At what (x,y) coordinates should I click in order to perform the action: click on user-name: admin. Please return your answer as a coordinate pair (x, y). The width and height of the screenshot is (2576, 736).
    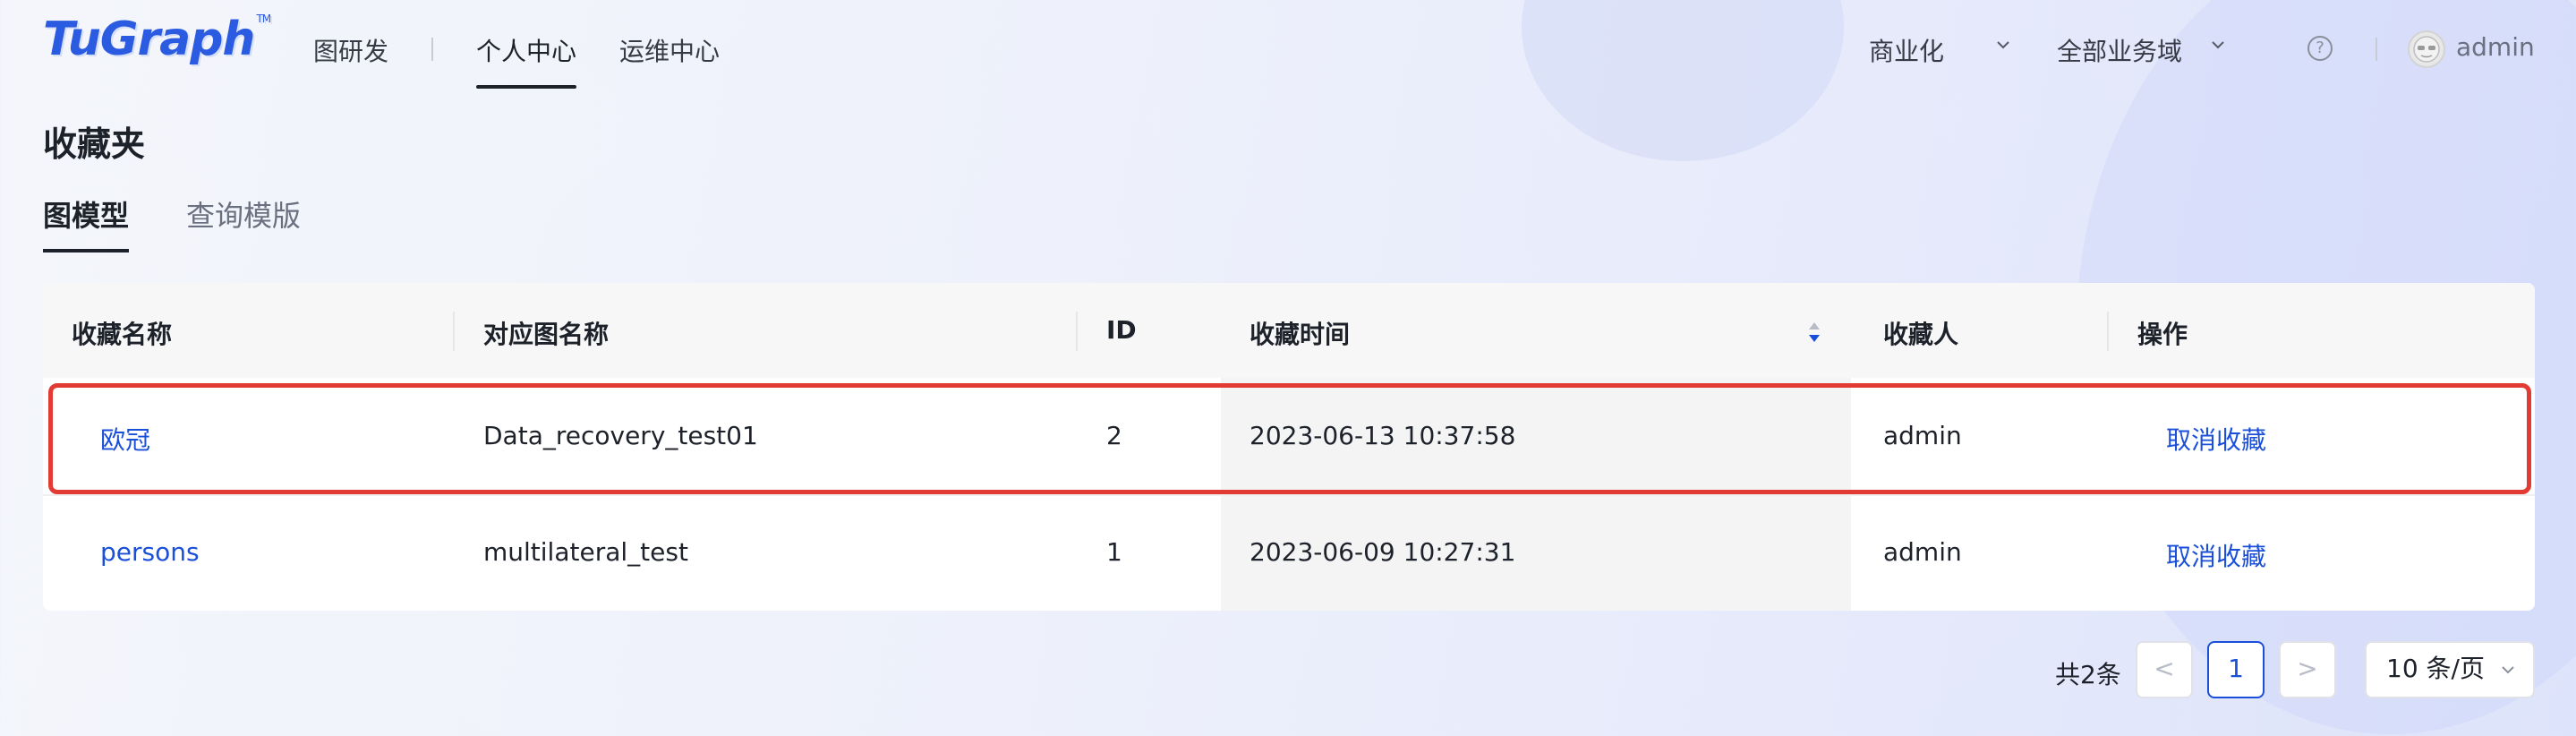
    Looking at the image, I should click on (2495, 47).